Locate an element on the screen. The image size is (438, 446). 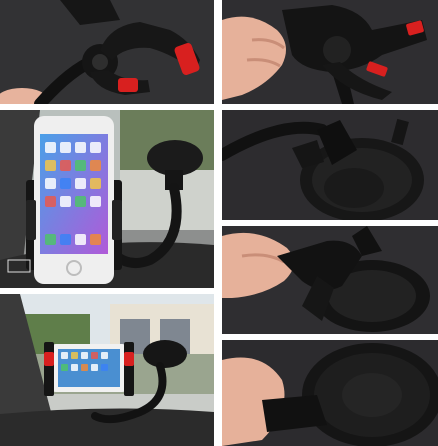
photo-suction-base is located at coordinates (330, 165).